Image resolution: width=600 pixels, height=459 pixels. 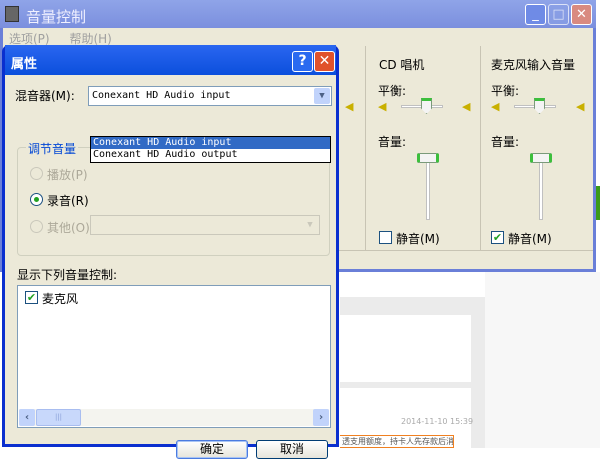 I want to click on window-title: 音量控制, so click(x=56, y=17).